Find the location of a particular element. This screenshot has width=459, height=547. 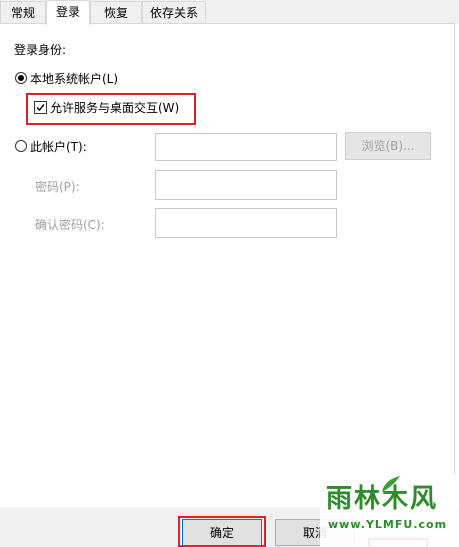

leaf-icon is located at coordinates (391, 484).